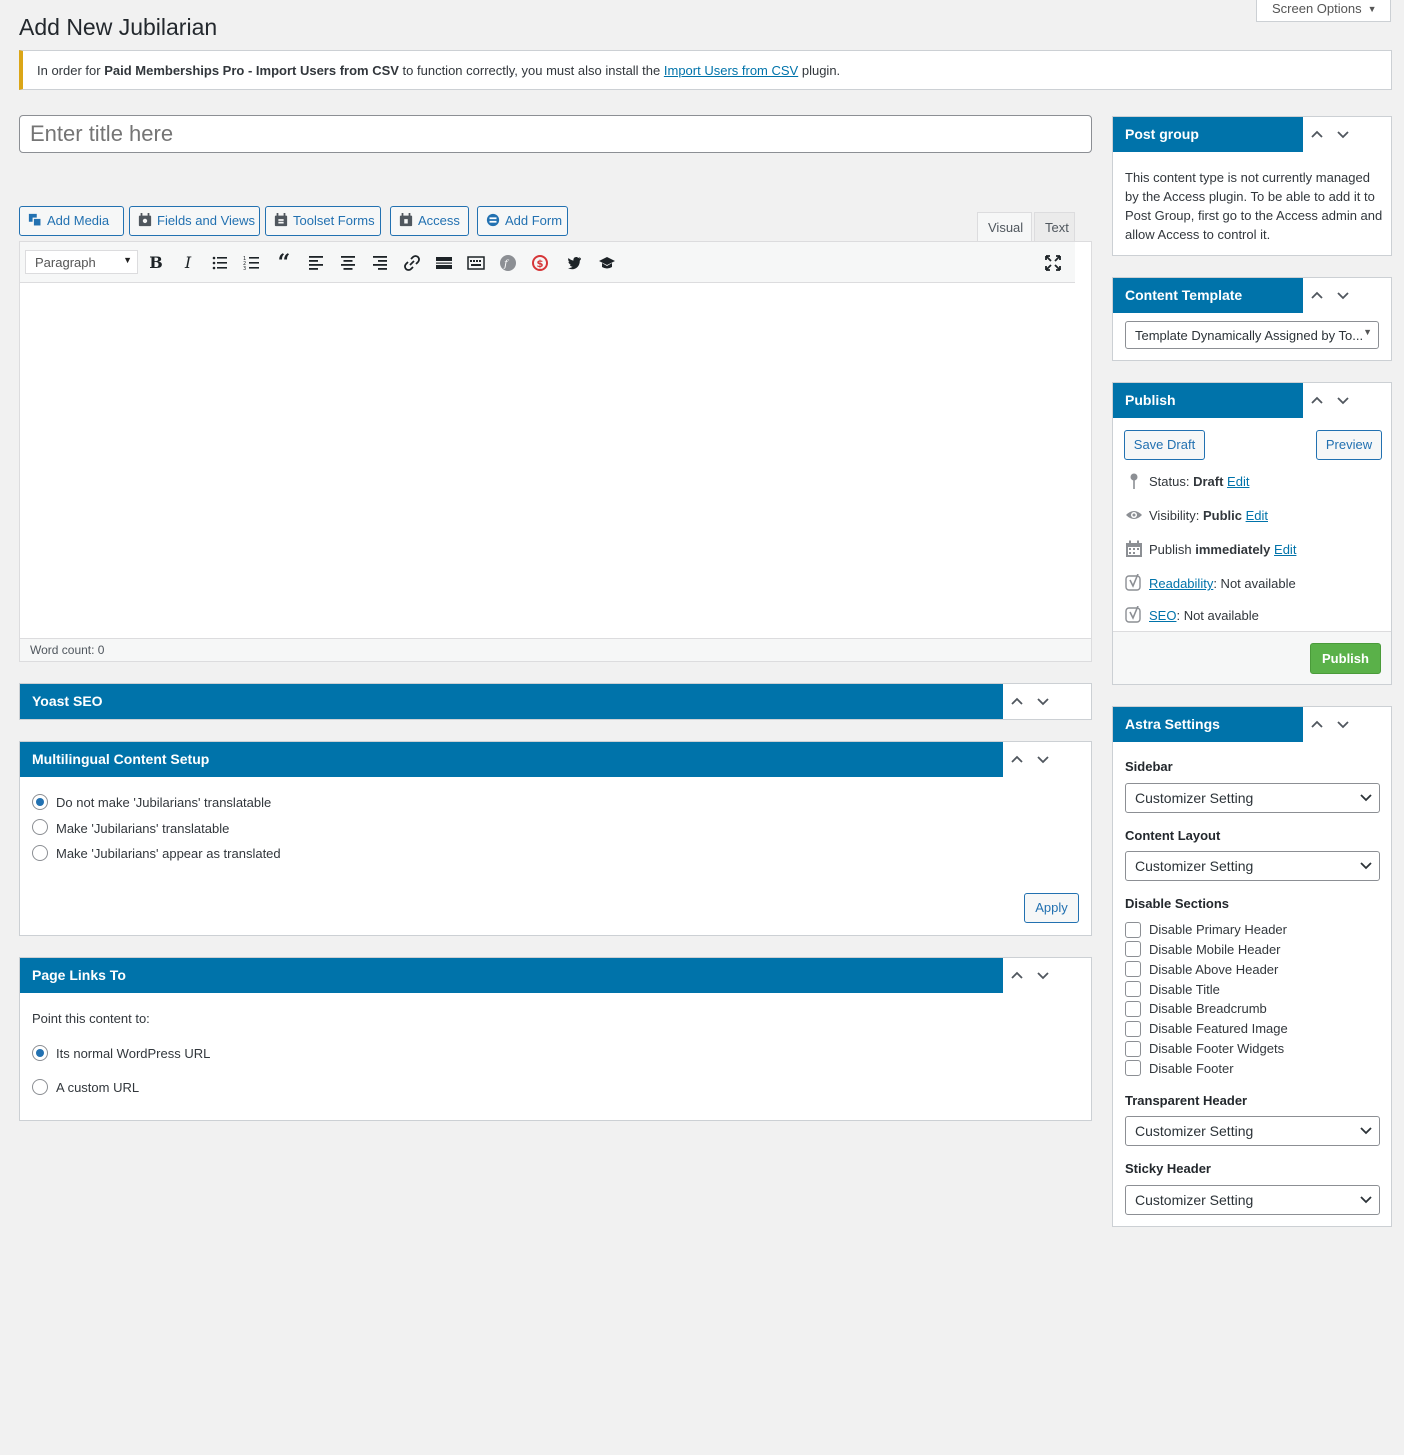 This screenshot has width=1404, height=1455. Describe the element at coordinates (145, 220) in the screenshot. I see `fields-views-icon` at that location.